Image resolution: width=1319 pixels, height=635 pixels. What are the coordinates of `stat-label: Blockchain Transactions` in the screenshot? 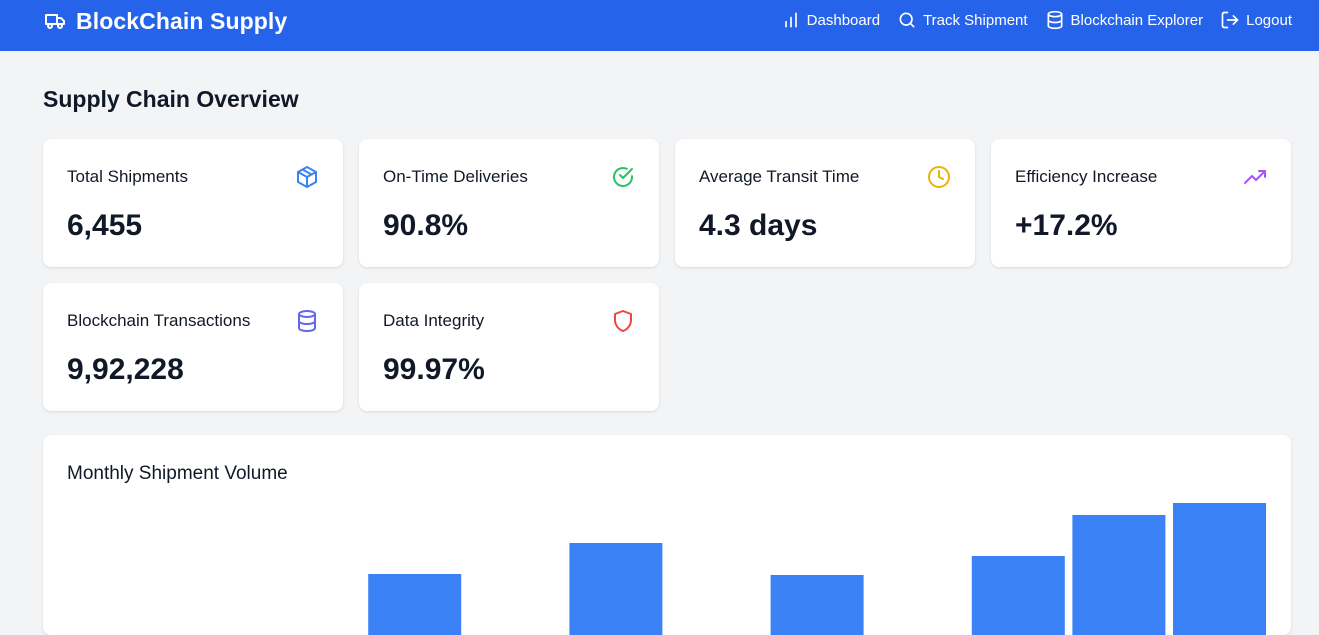 It's located at (159, 320).